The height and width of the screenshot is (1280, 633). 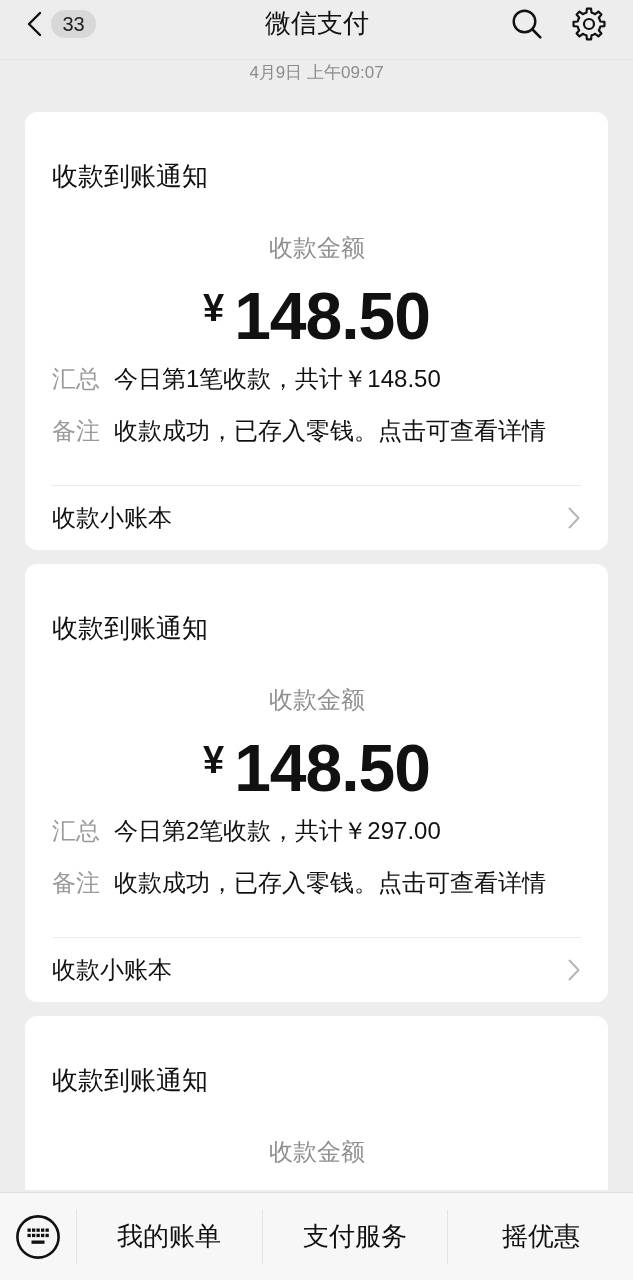 What do you see at coordinates (589, 23) in the screenshot?
I see `settings-icon` at bounding box center [589, 23].